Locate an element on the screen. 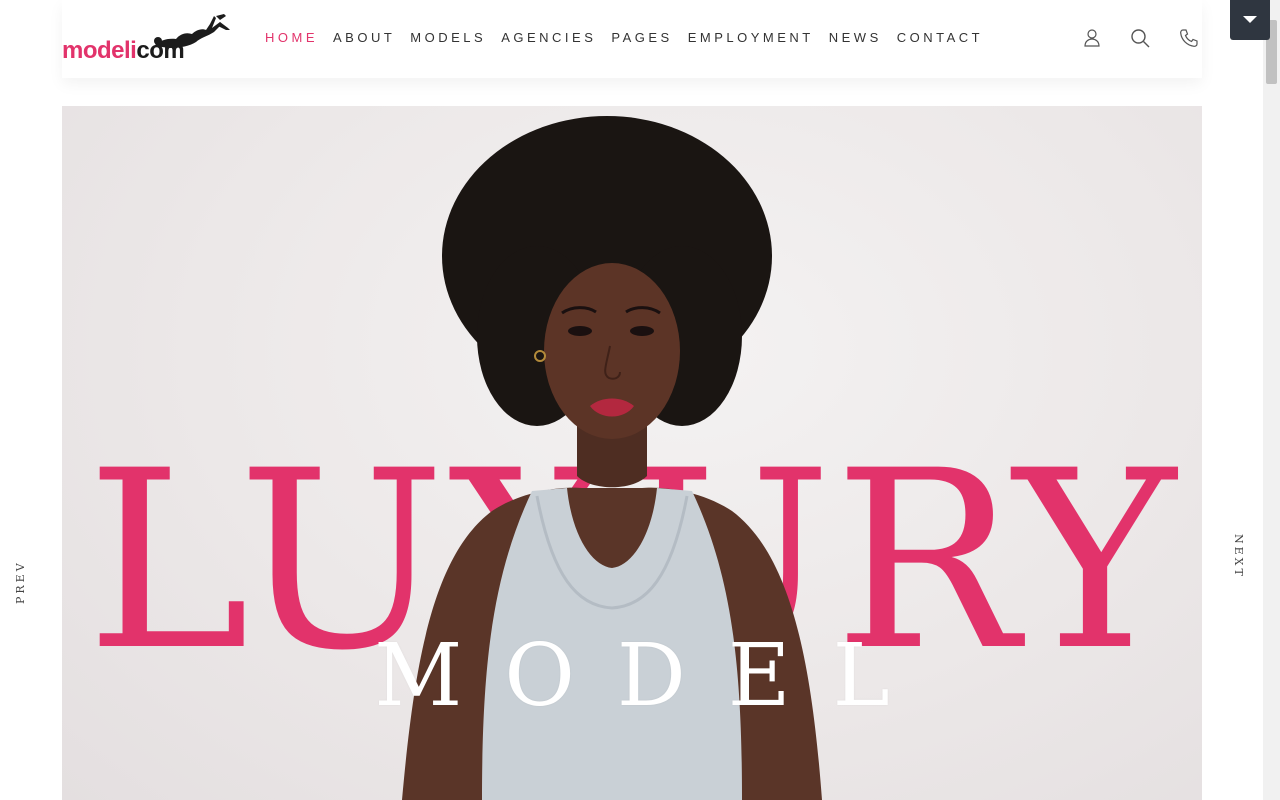 The image size is (1280, 800). nav-item-contact: CONTACT is located at coordinates (940, 38).